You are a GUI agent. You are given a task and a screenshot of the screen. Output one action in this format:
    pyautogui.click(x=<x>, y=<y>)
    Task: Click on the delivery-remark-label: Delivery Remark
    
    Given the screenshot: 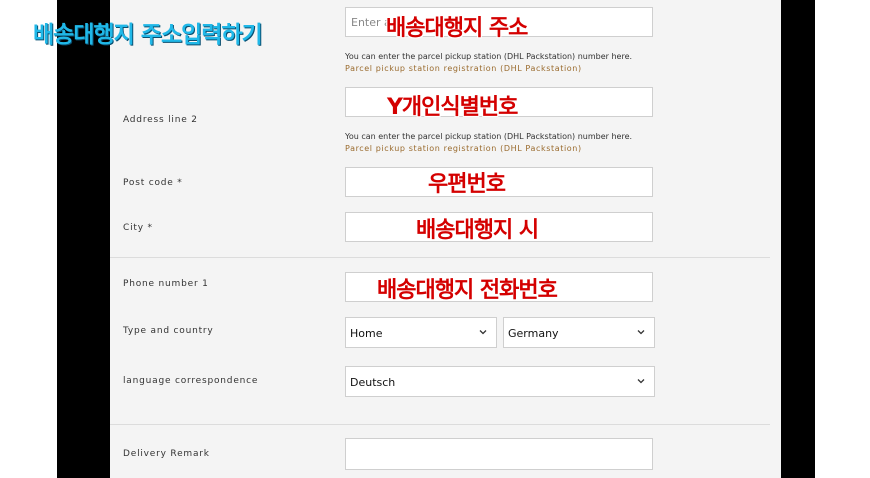 What is the action you would take?
    pyautogui.click(x=166, y=454)
    